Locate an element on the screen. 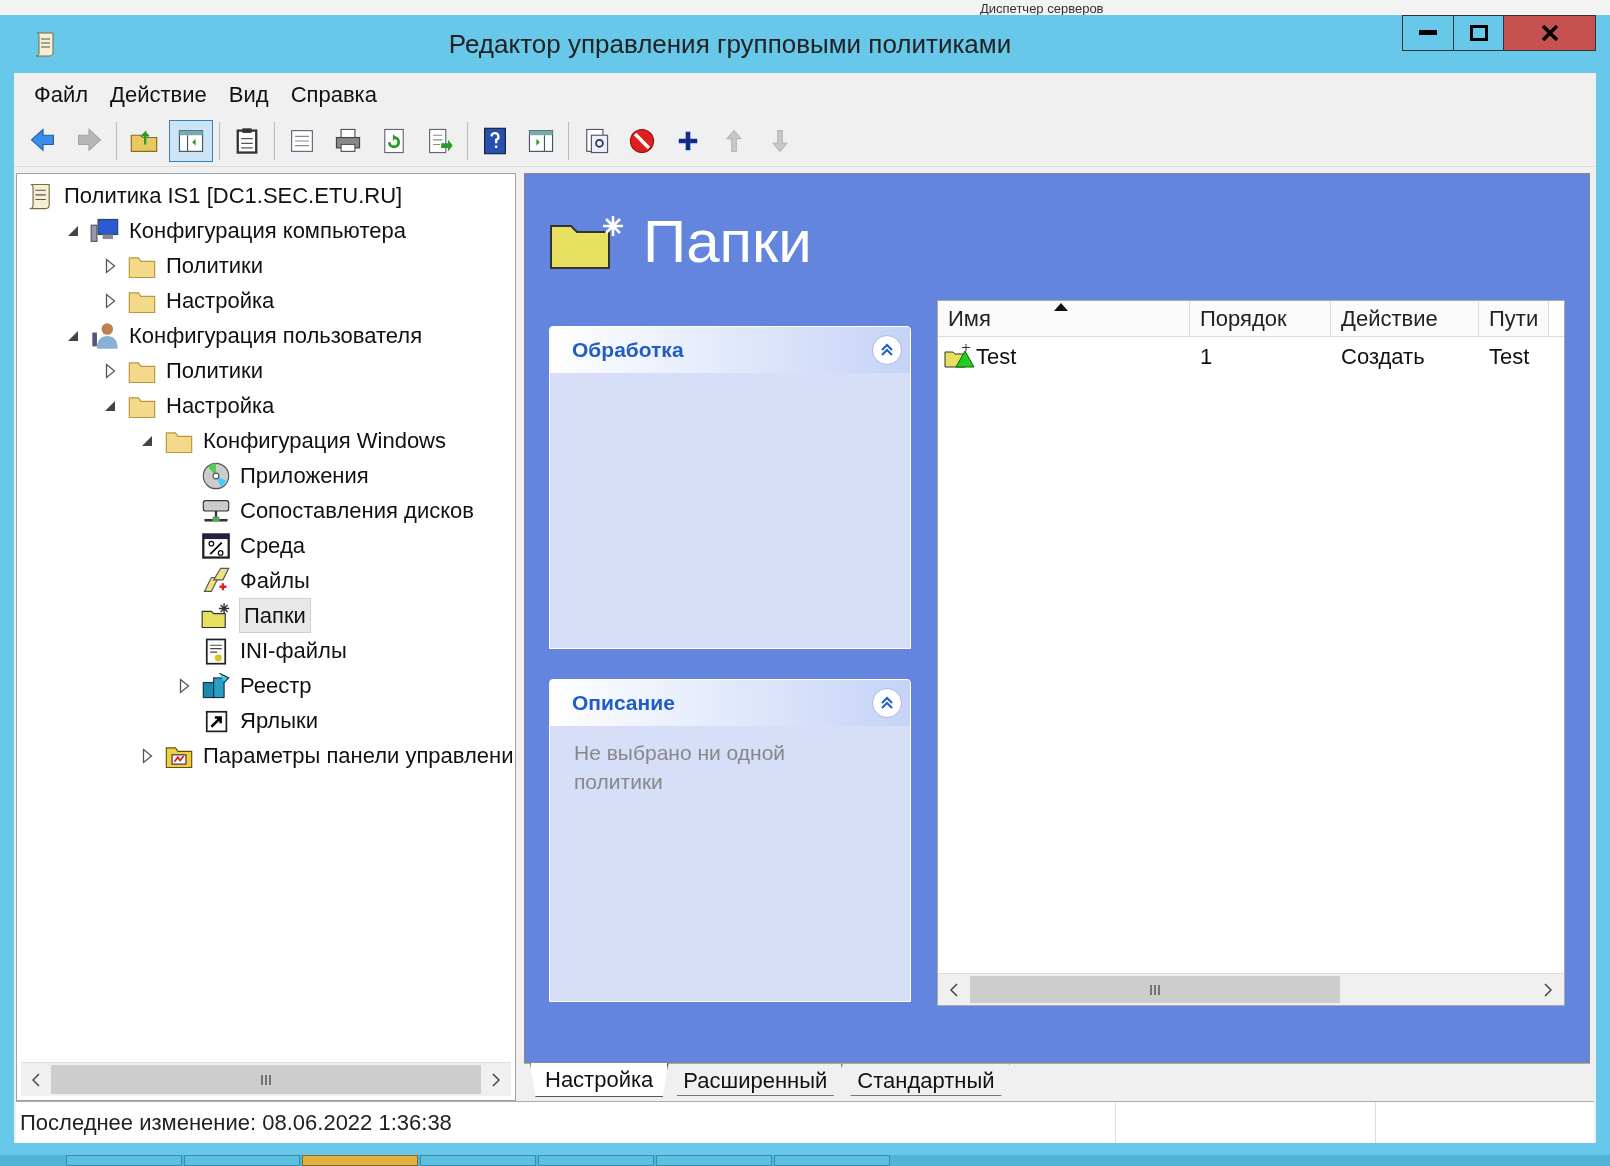 This screenshot has height=1166, width=1610. menu-item: Действие is located at coordinates (158, 94).